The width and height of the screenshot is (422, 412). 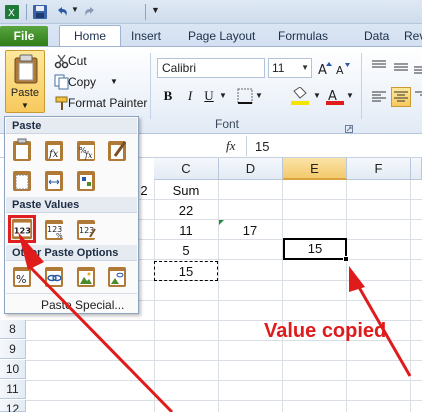 I want to click on tab-formulas: Formulas, so click(x=303, y=36).